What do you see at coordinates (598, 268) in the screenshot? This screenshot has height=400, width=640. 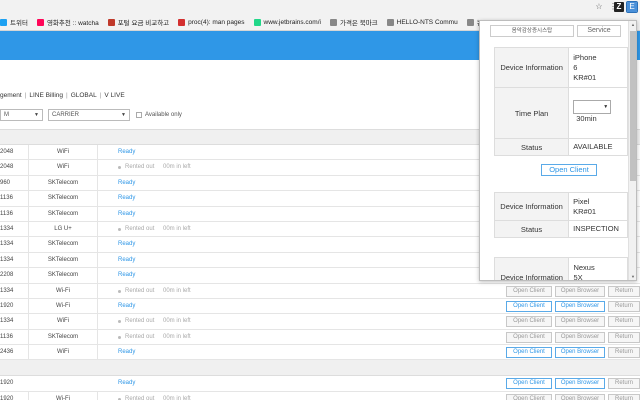 I see `device-info-value: Nexus 5X KR#02` at bounding box center [598, 268].